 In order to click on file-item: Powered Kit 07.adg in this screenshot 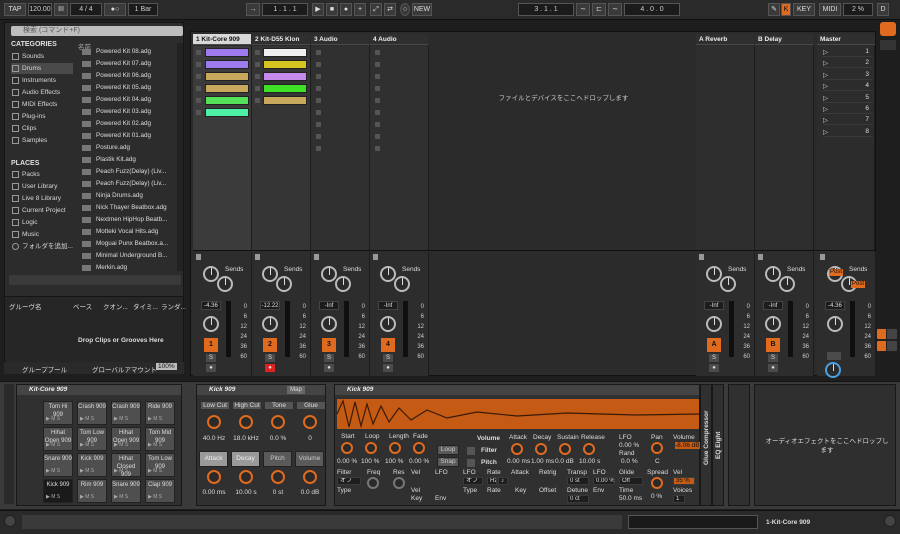, I will do `click(129, 64)`.